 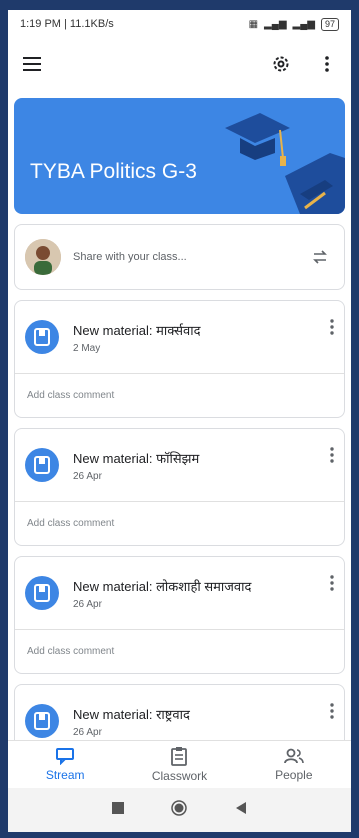 I want to click on classwork-icon, so click(x=179, y=756).